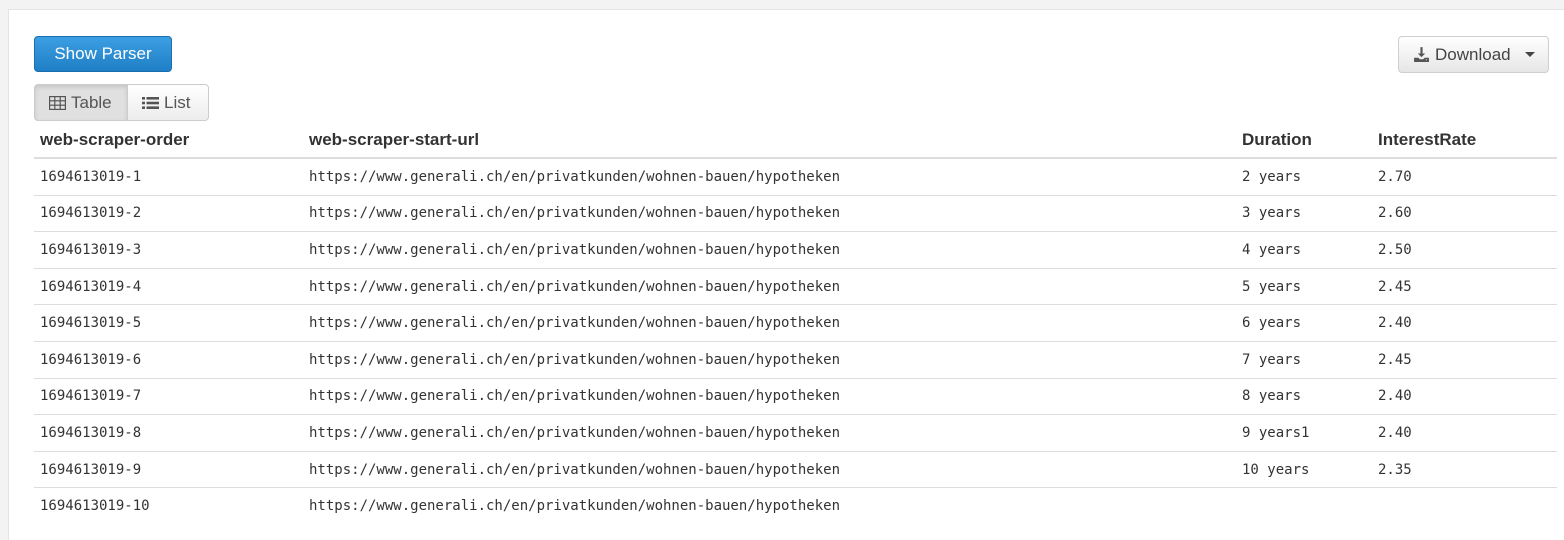 The height and width of the screenshot is (540, 1564). What do you see at coordinates (1304, 359) in the screenshot?
I see `duration-cell: 7 years` at bounding box center [1304, 359].